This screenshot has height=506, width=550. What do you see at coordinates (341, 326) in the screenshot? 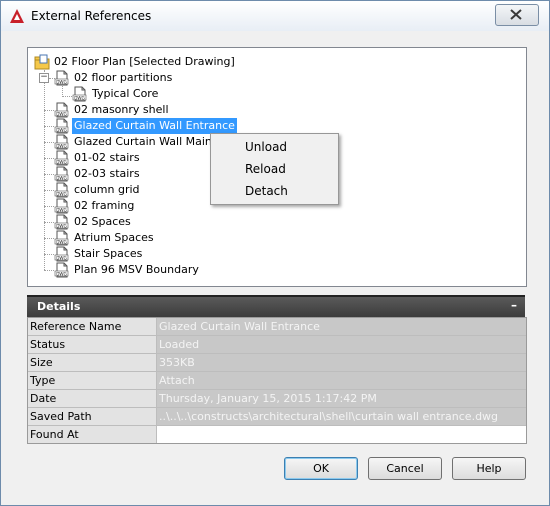
I see `details-value: Glazed Curtain Wall Entrance` at bounding box center [341, 326].